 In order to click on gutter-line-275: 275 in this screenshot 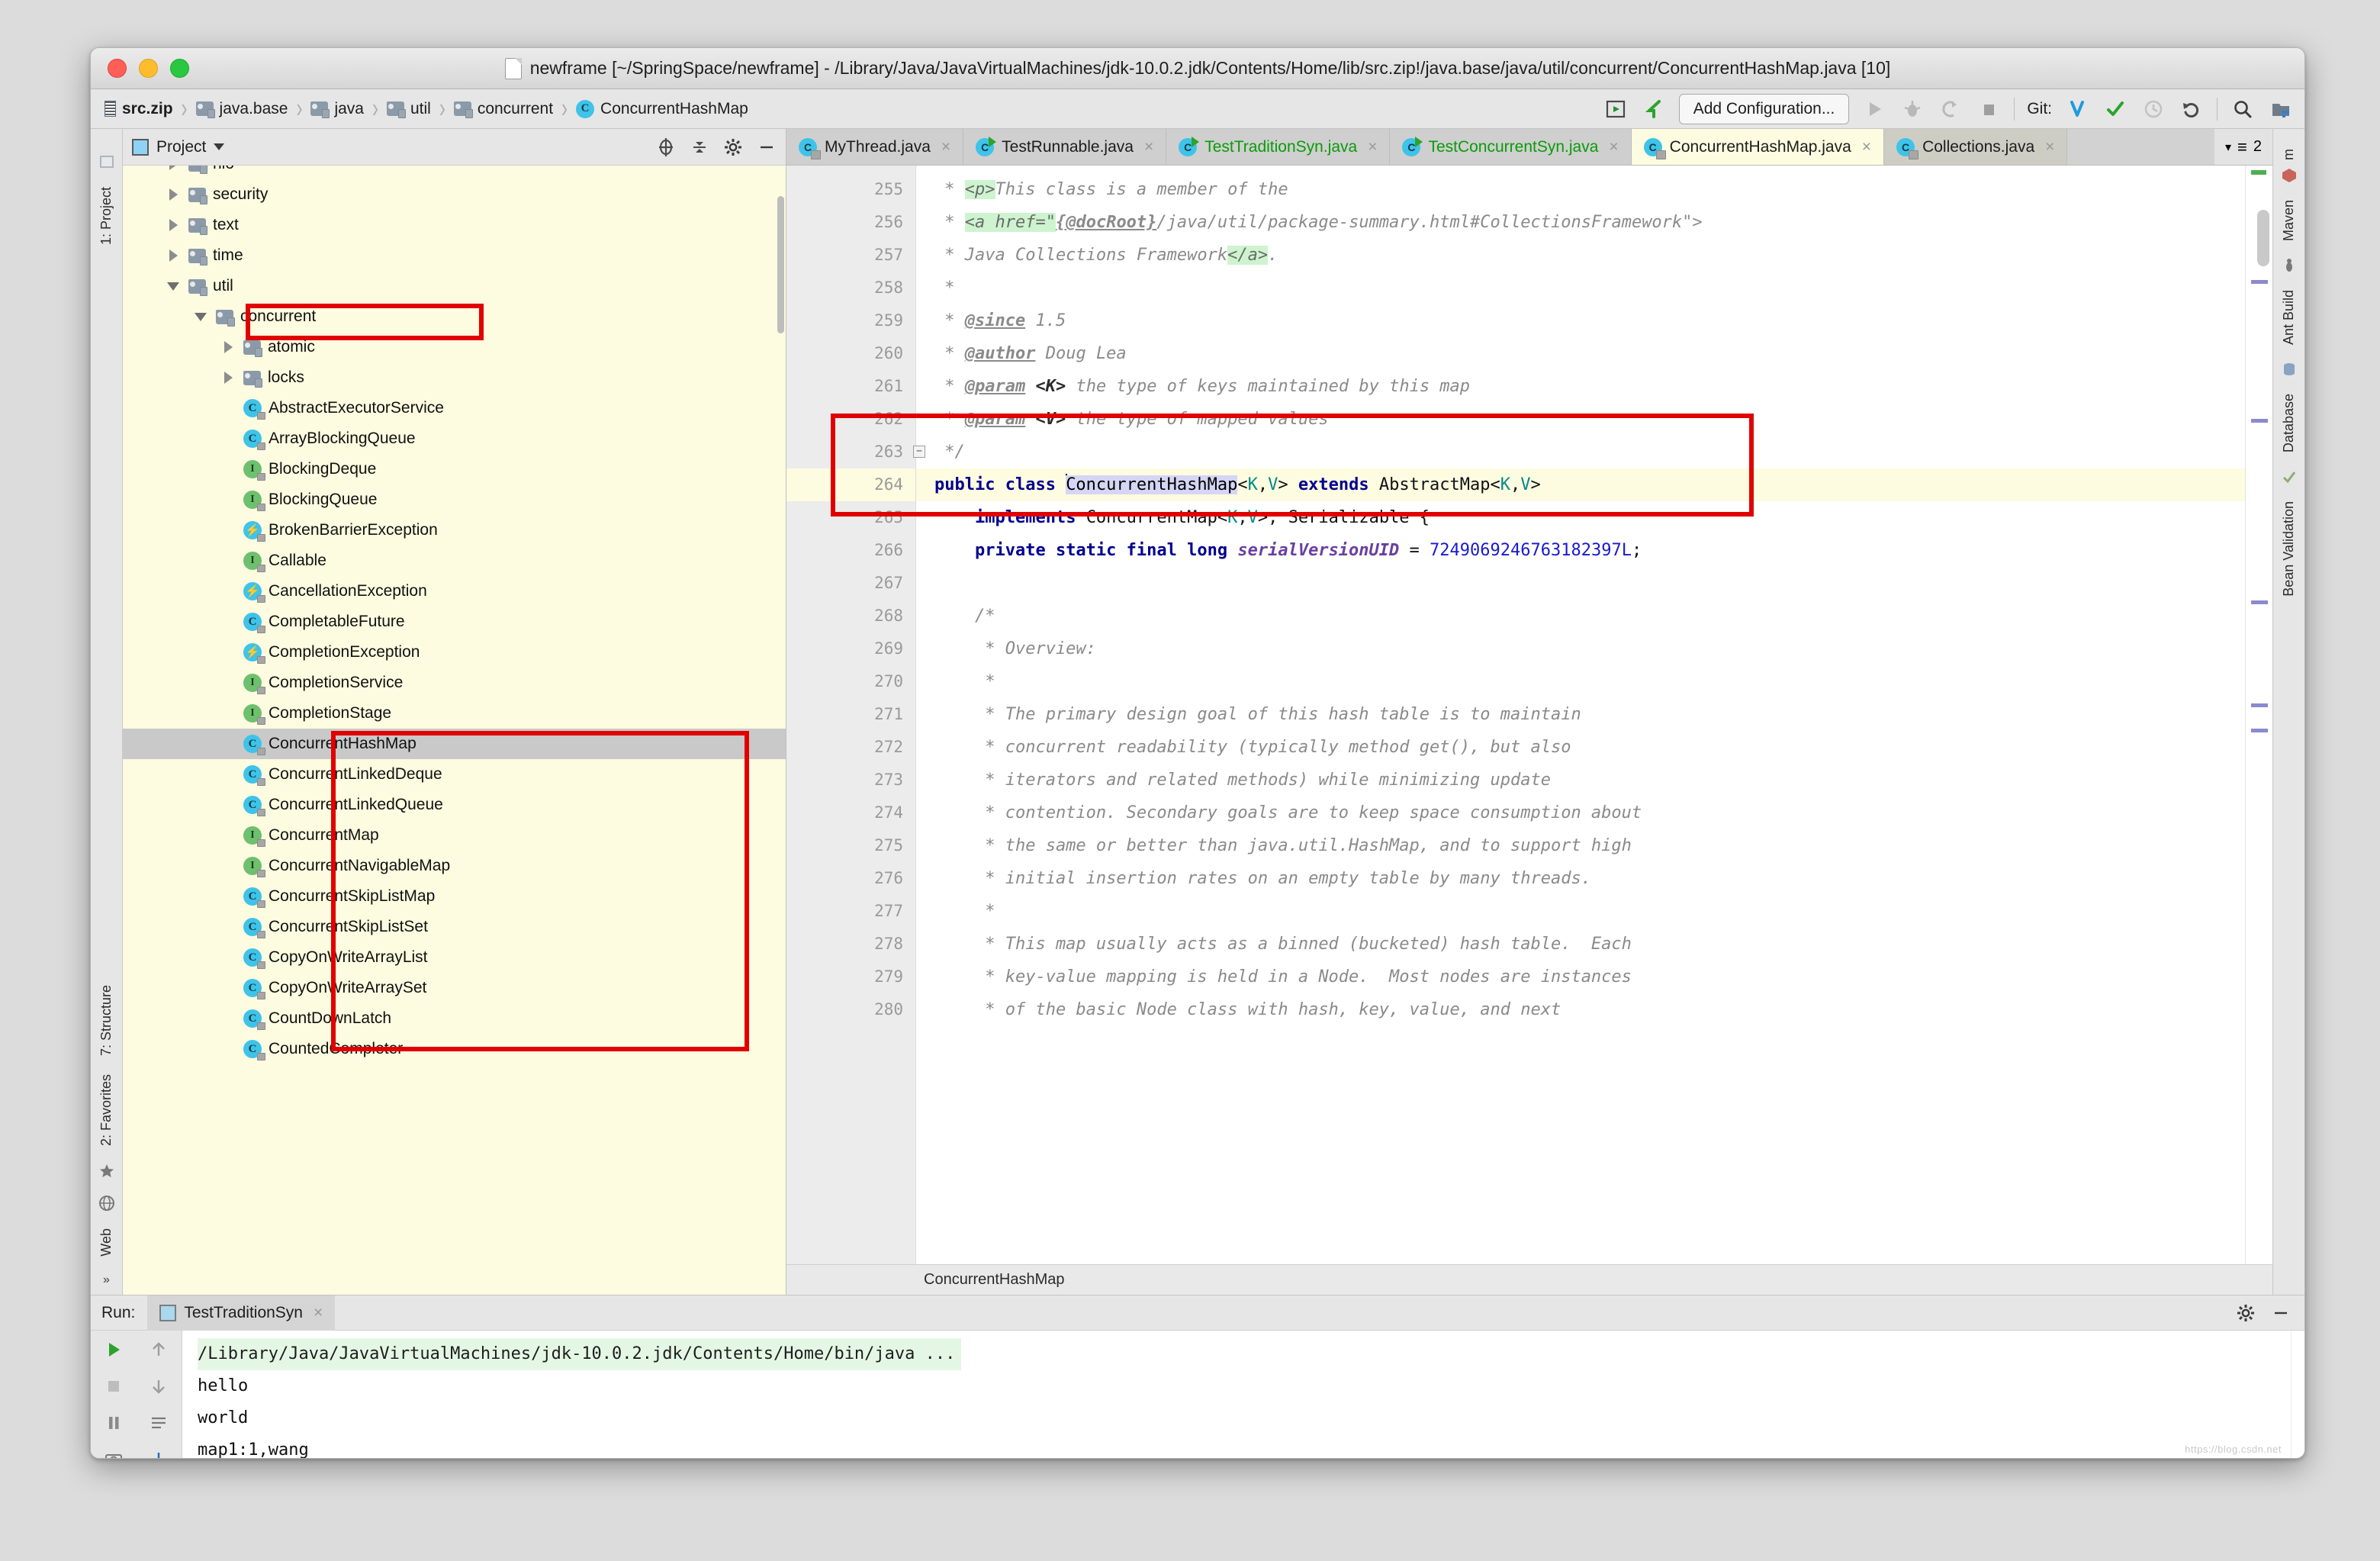, I will do `click(850, 845)`.